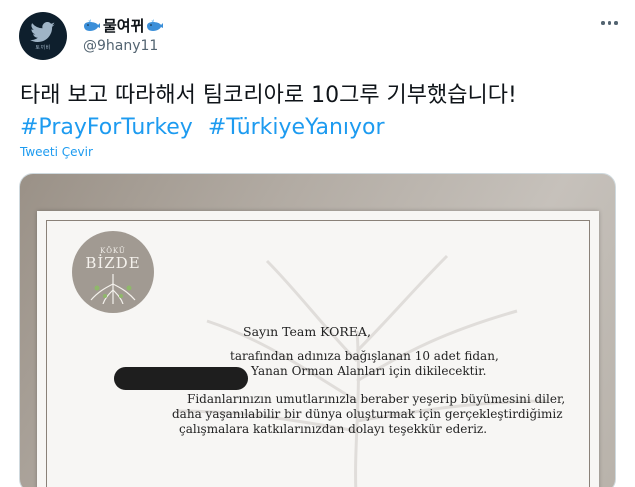  I want to click on avatar-text: 토끼비, so click(43, 47).